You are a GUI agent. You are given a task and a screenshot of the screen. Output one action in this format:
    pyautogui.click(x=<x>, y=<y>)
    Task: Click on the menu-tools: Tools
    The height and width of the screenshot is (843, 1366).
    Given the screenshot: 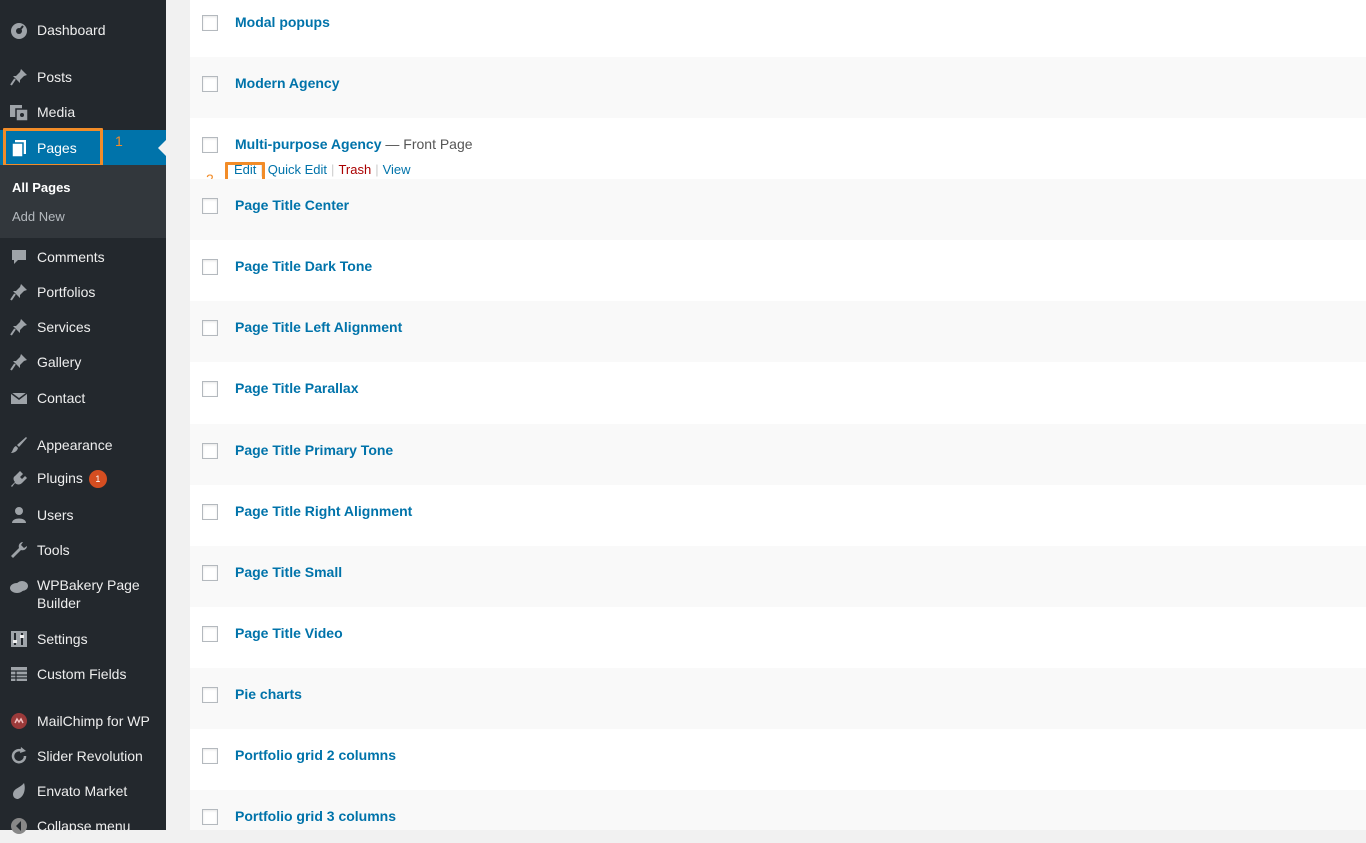 What is the action you would take?
    pyautogui.click(x=83, y=549)
    